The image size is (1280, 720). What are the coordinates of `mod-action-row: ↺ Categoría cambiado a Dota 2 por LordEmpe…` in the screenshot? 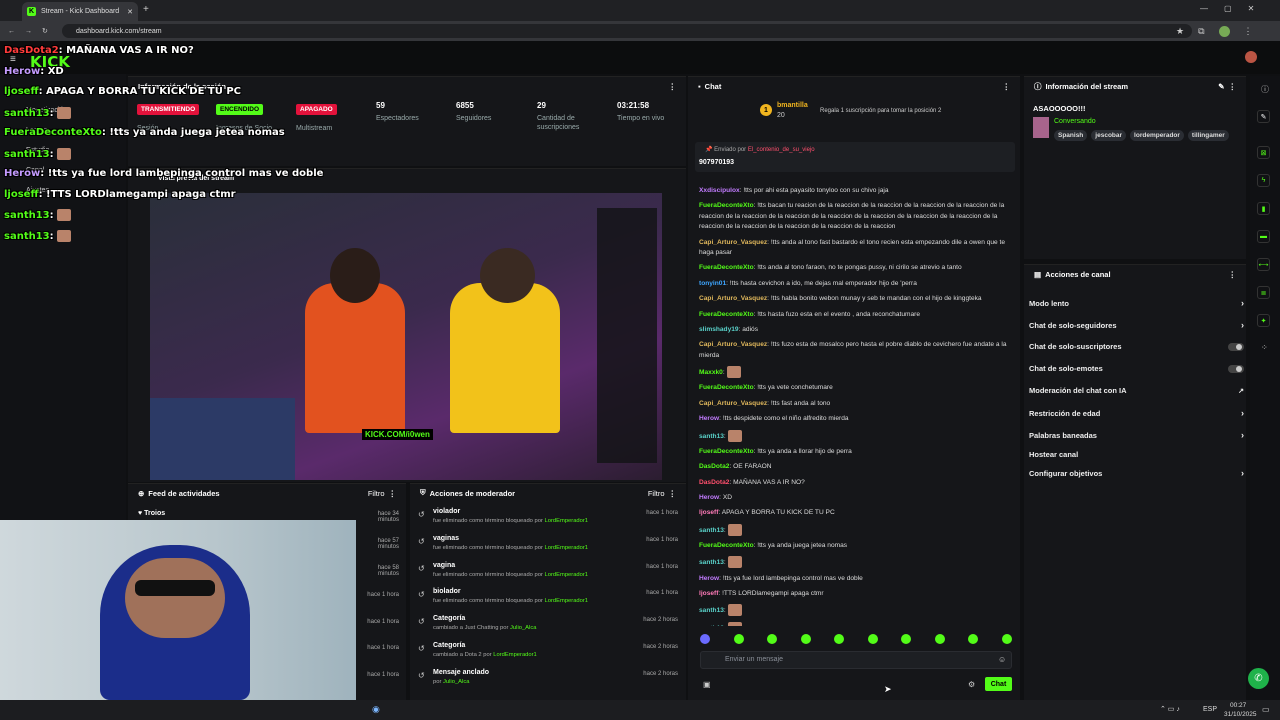 It's located at (550, 650).